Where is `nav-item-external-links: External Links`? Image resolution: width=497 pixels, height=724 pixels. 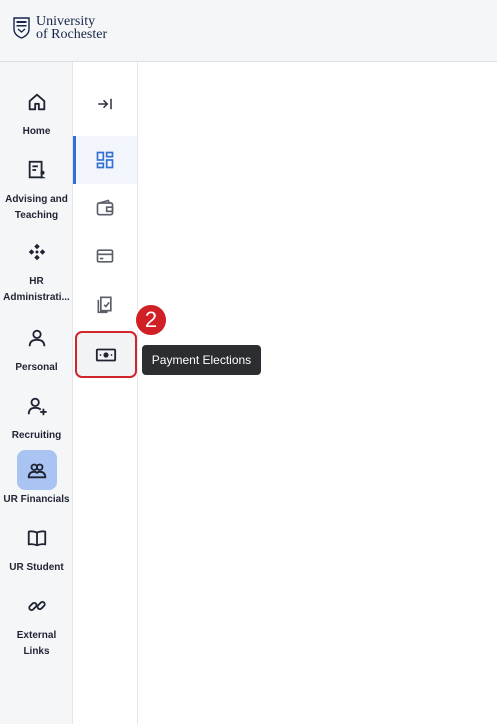
nav-item-external-links: External Links is located at coordinates (36, 623).